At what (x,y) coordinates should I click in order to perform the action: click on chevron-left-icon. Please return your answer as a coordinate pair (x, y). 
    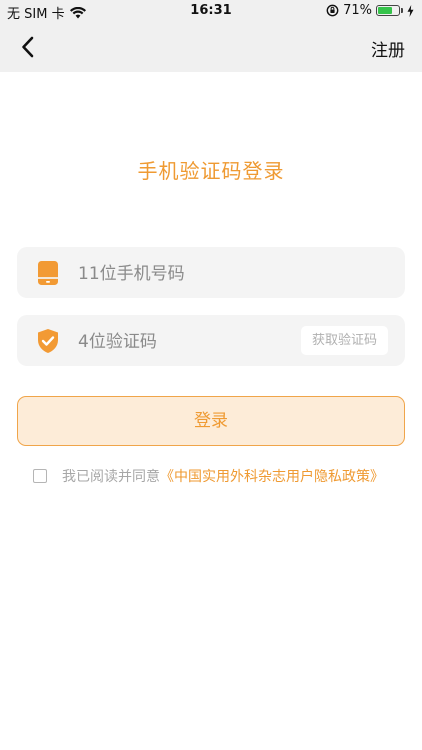
    Looking at the image, I should click on (28, 47).